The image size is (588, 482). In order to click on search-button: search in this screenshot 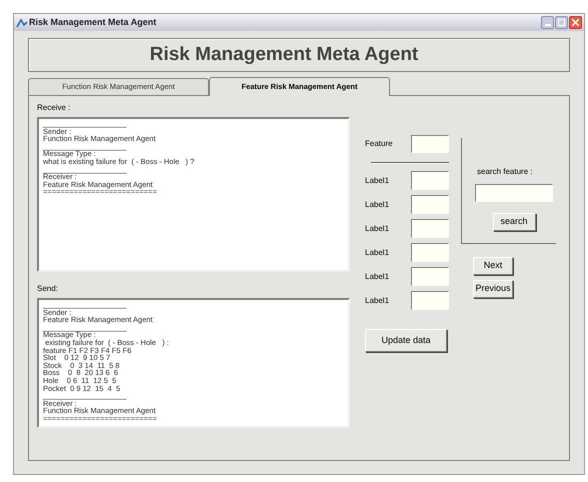, I will do `click(514, 222)`.